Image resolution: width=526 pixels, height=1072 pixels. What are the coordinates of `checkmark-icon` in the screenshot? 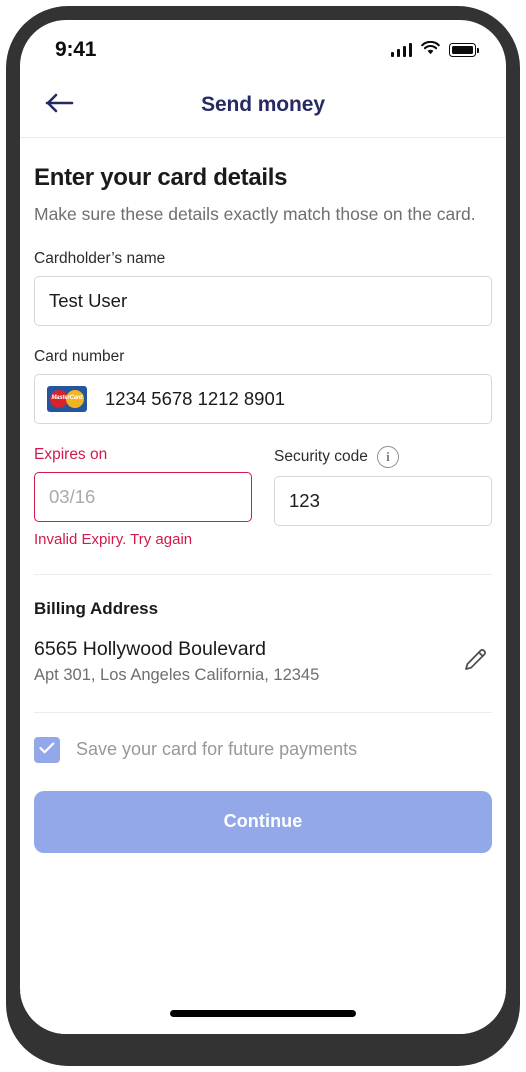 It's located at (47, 750).